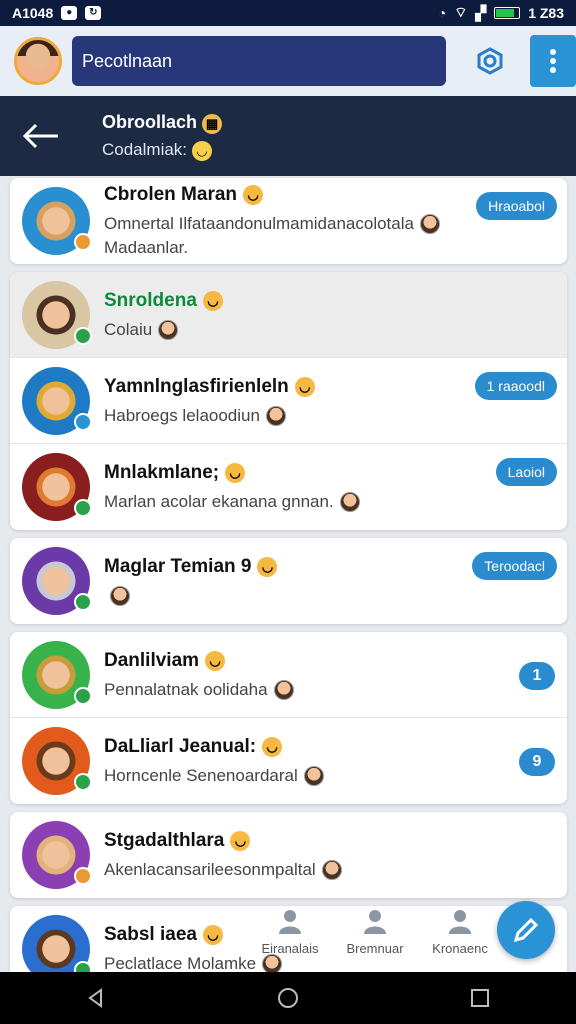 This screenshot has width=576, height=1024. Describe the element at coordinates (164, 840) in the screenshot. I see `chat-name: Stgadalthlara` at that location.